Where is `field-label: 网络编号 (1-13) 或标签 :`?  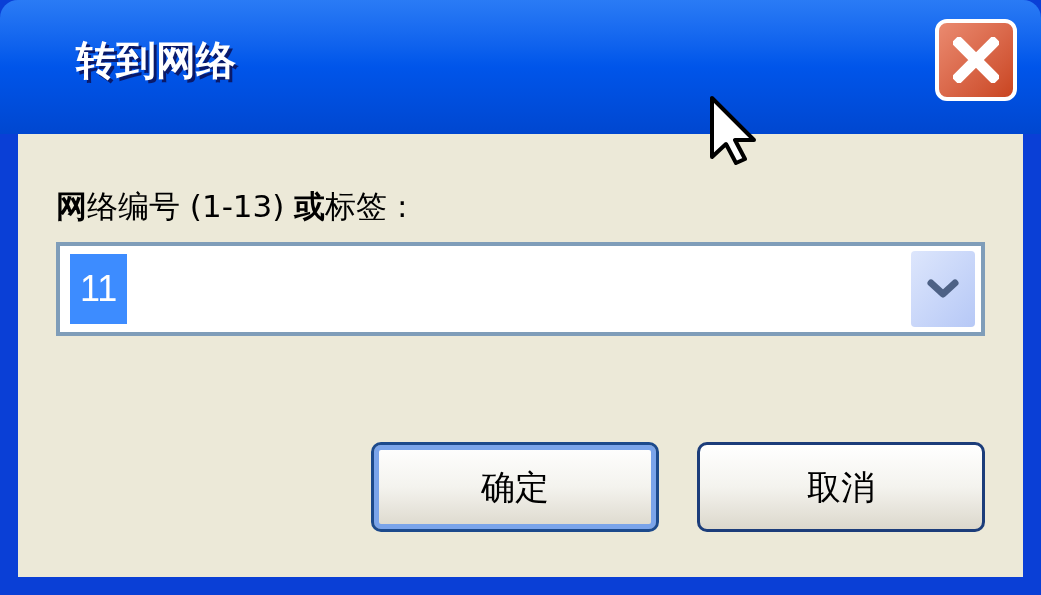
field-label: 网络编号 (1-13) 或标签 : is located at coordinates (232, 206).